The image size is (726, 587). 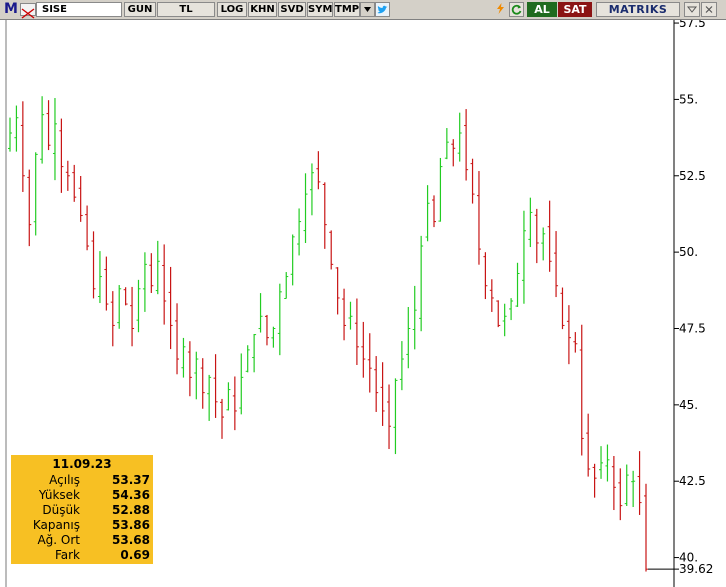 I want to click on info-label: Kapanış, so click(x=56, y=525).